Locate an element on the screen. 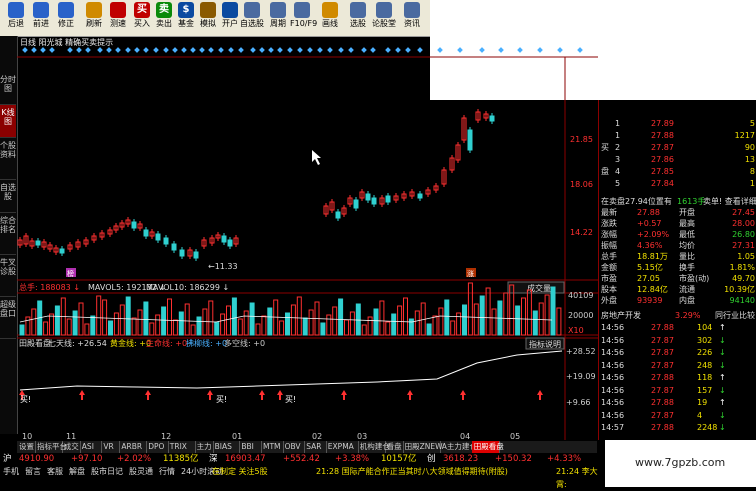  toolbar-button-15: 论股堂 is located at coordinates (384, 18).